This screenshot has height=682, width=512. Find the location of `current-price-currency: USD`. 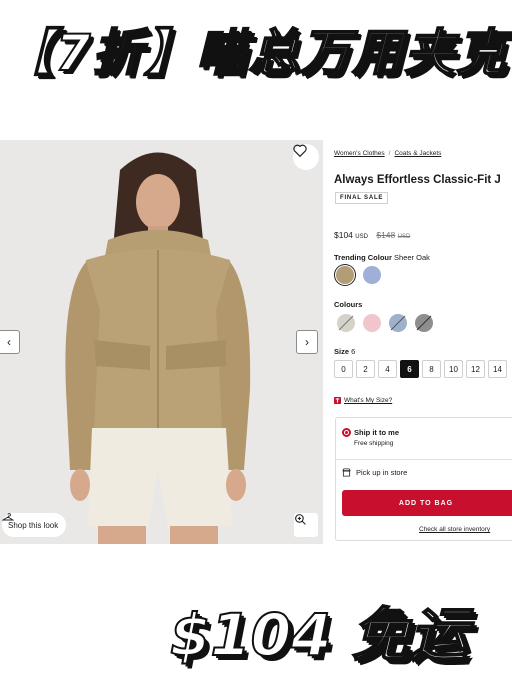

current-price-currency: USD is located at coordinates (361, 237).